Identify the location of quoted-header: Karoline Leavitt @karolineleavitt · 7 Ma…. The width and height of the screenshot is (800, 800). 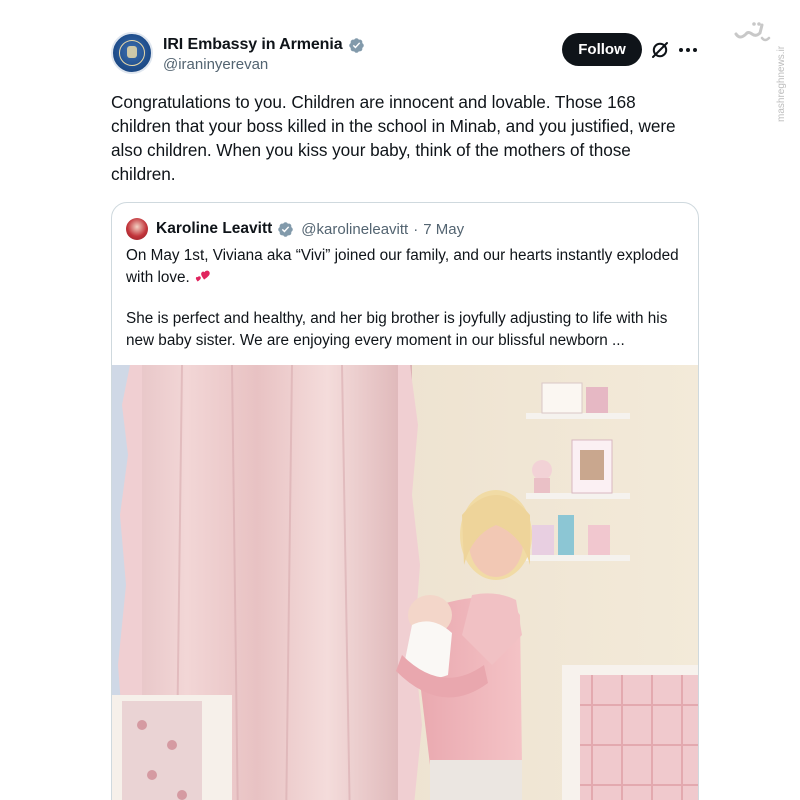
(295, 229).